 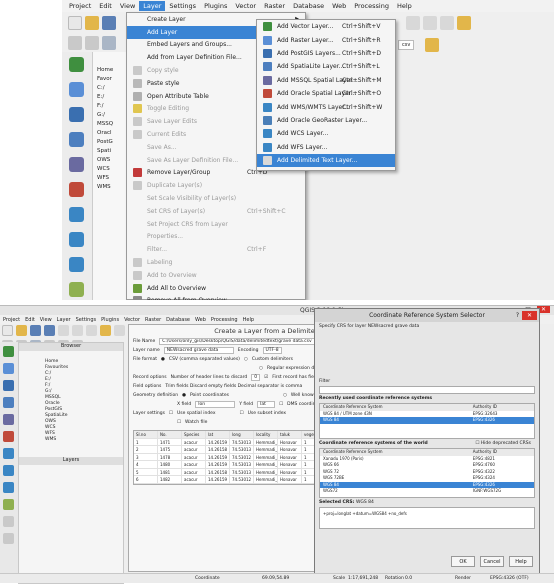 What do you see at coordinates (408, 578) in the screenshot?
I see `rotation-value: 0.0` at bounding box center [408, 578].